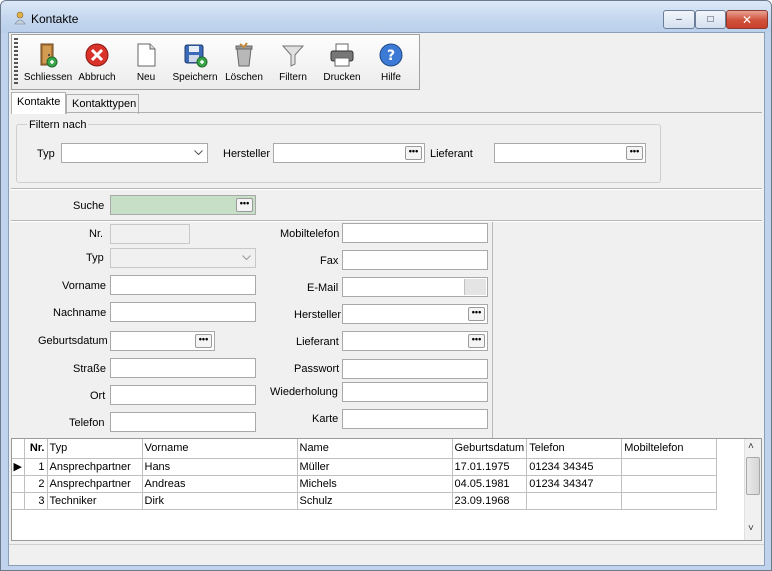 The height and width of the screenshot is (571, 772). What do you see at coordinates (16, 62) in the screenshot?
I see `toolbar-grip` at bounding box center [16, 62].